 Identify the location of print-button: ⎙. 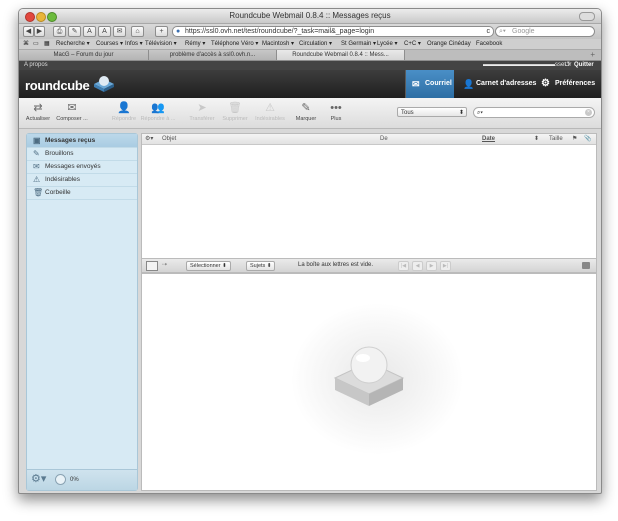
(59, 31).